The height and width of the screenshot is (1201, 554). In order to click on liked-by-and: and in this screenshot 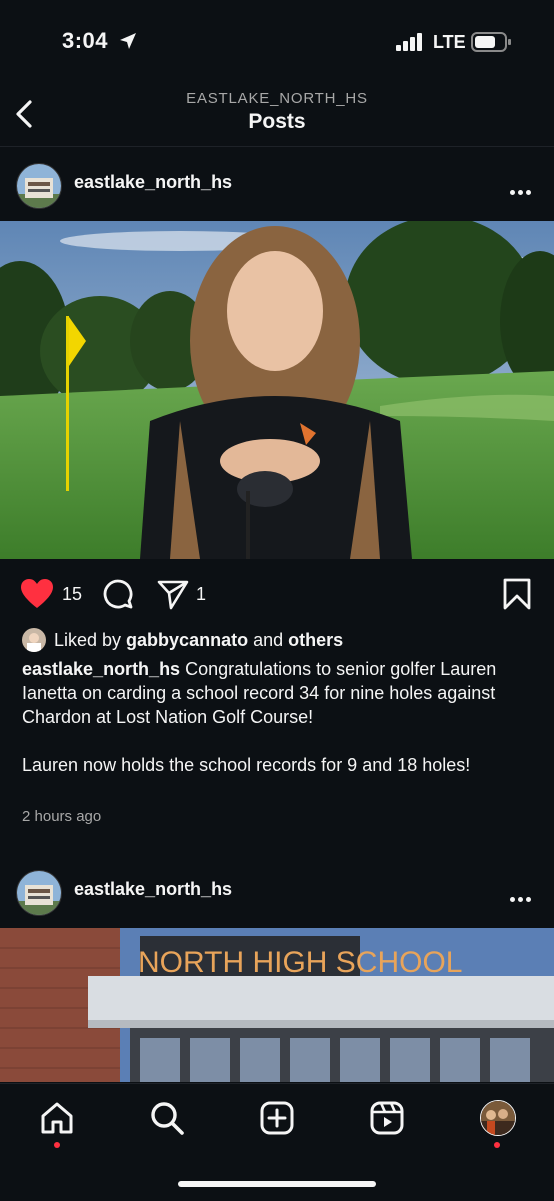, I will do `click(268, 640)`.